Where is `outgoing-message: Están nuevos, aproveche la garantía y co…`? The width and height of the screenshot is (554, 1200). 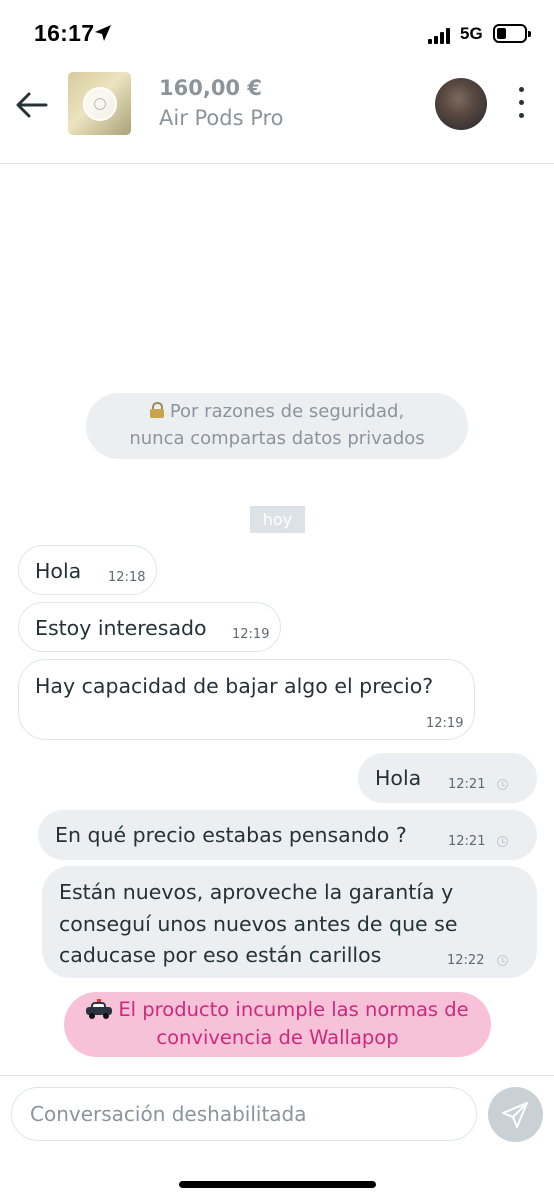 outgoing-message: Están nuevos, aproveche la garantía y co… is located at coordinates (289, 922).